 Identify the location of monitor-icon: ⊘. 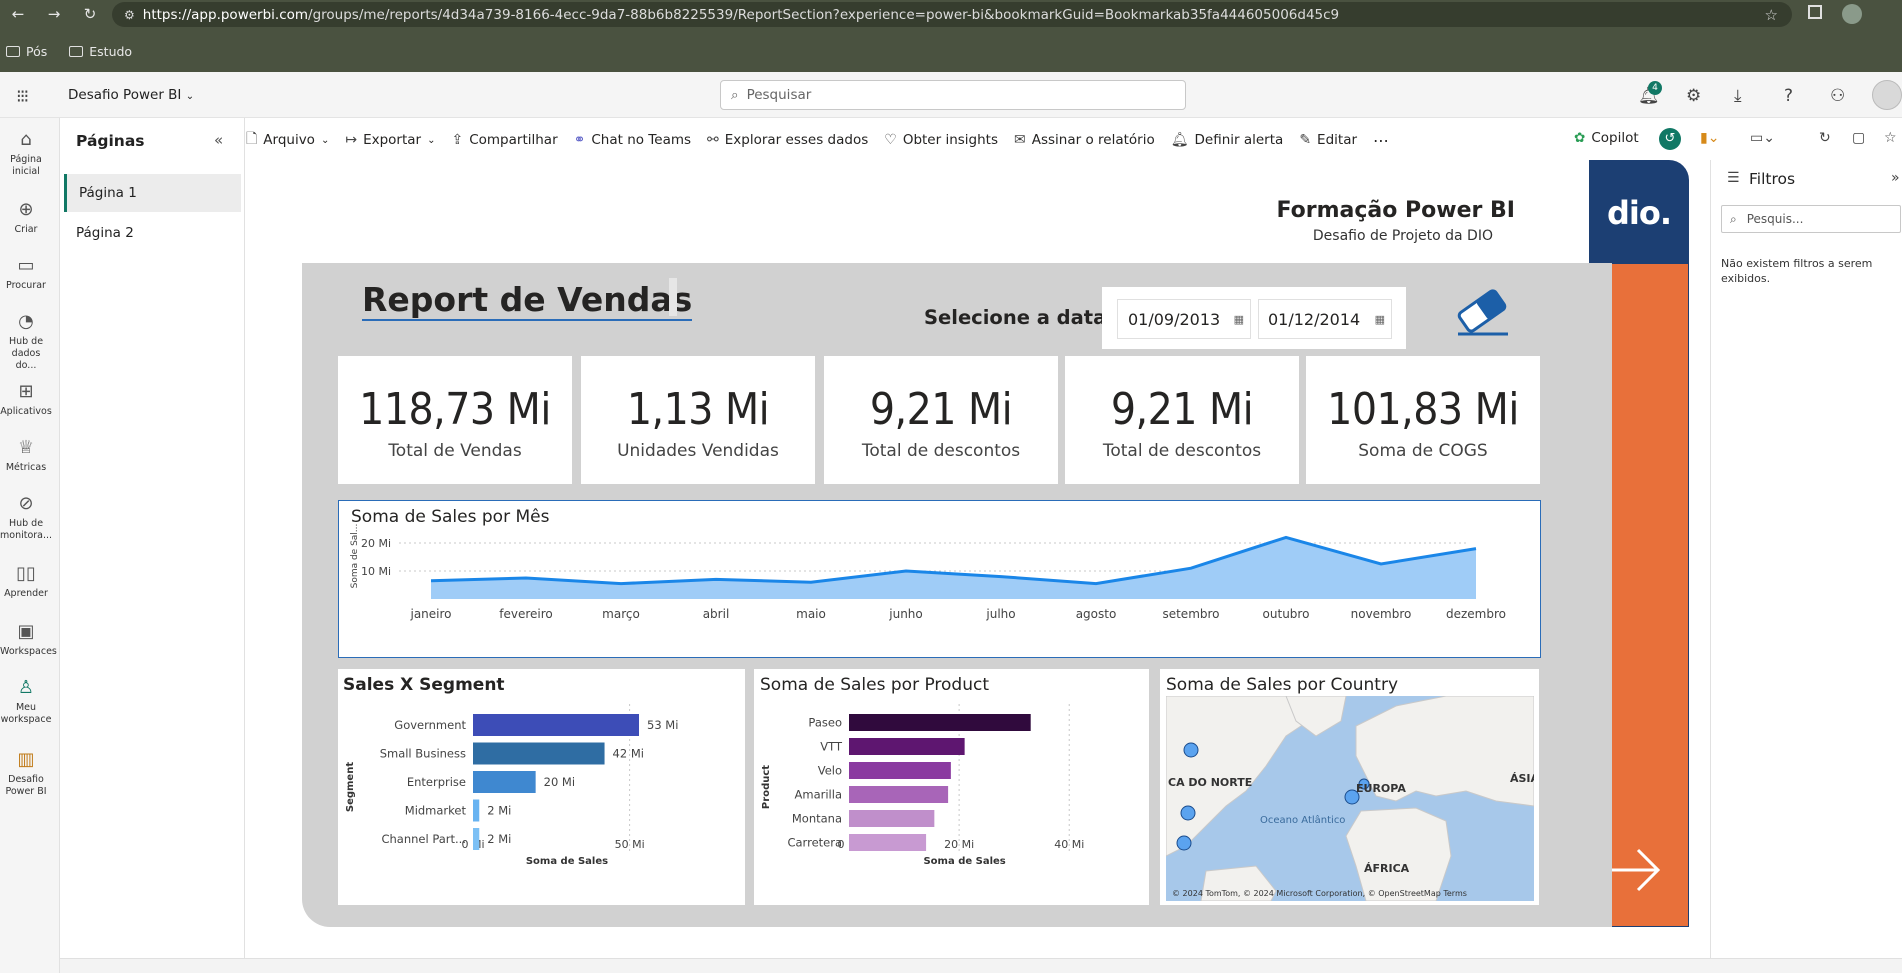
(26, 503).